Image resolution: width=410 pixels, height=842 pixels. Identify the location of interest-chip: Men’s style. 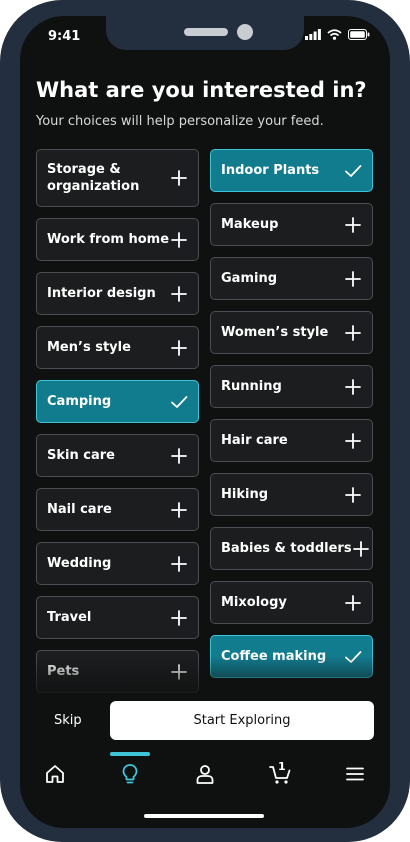
(117, 347).